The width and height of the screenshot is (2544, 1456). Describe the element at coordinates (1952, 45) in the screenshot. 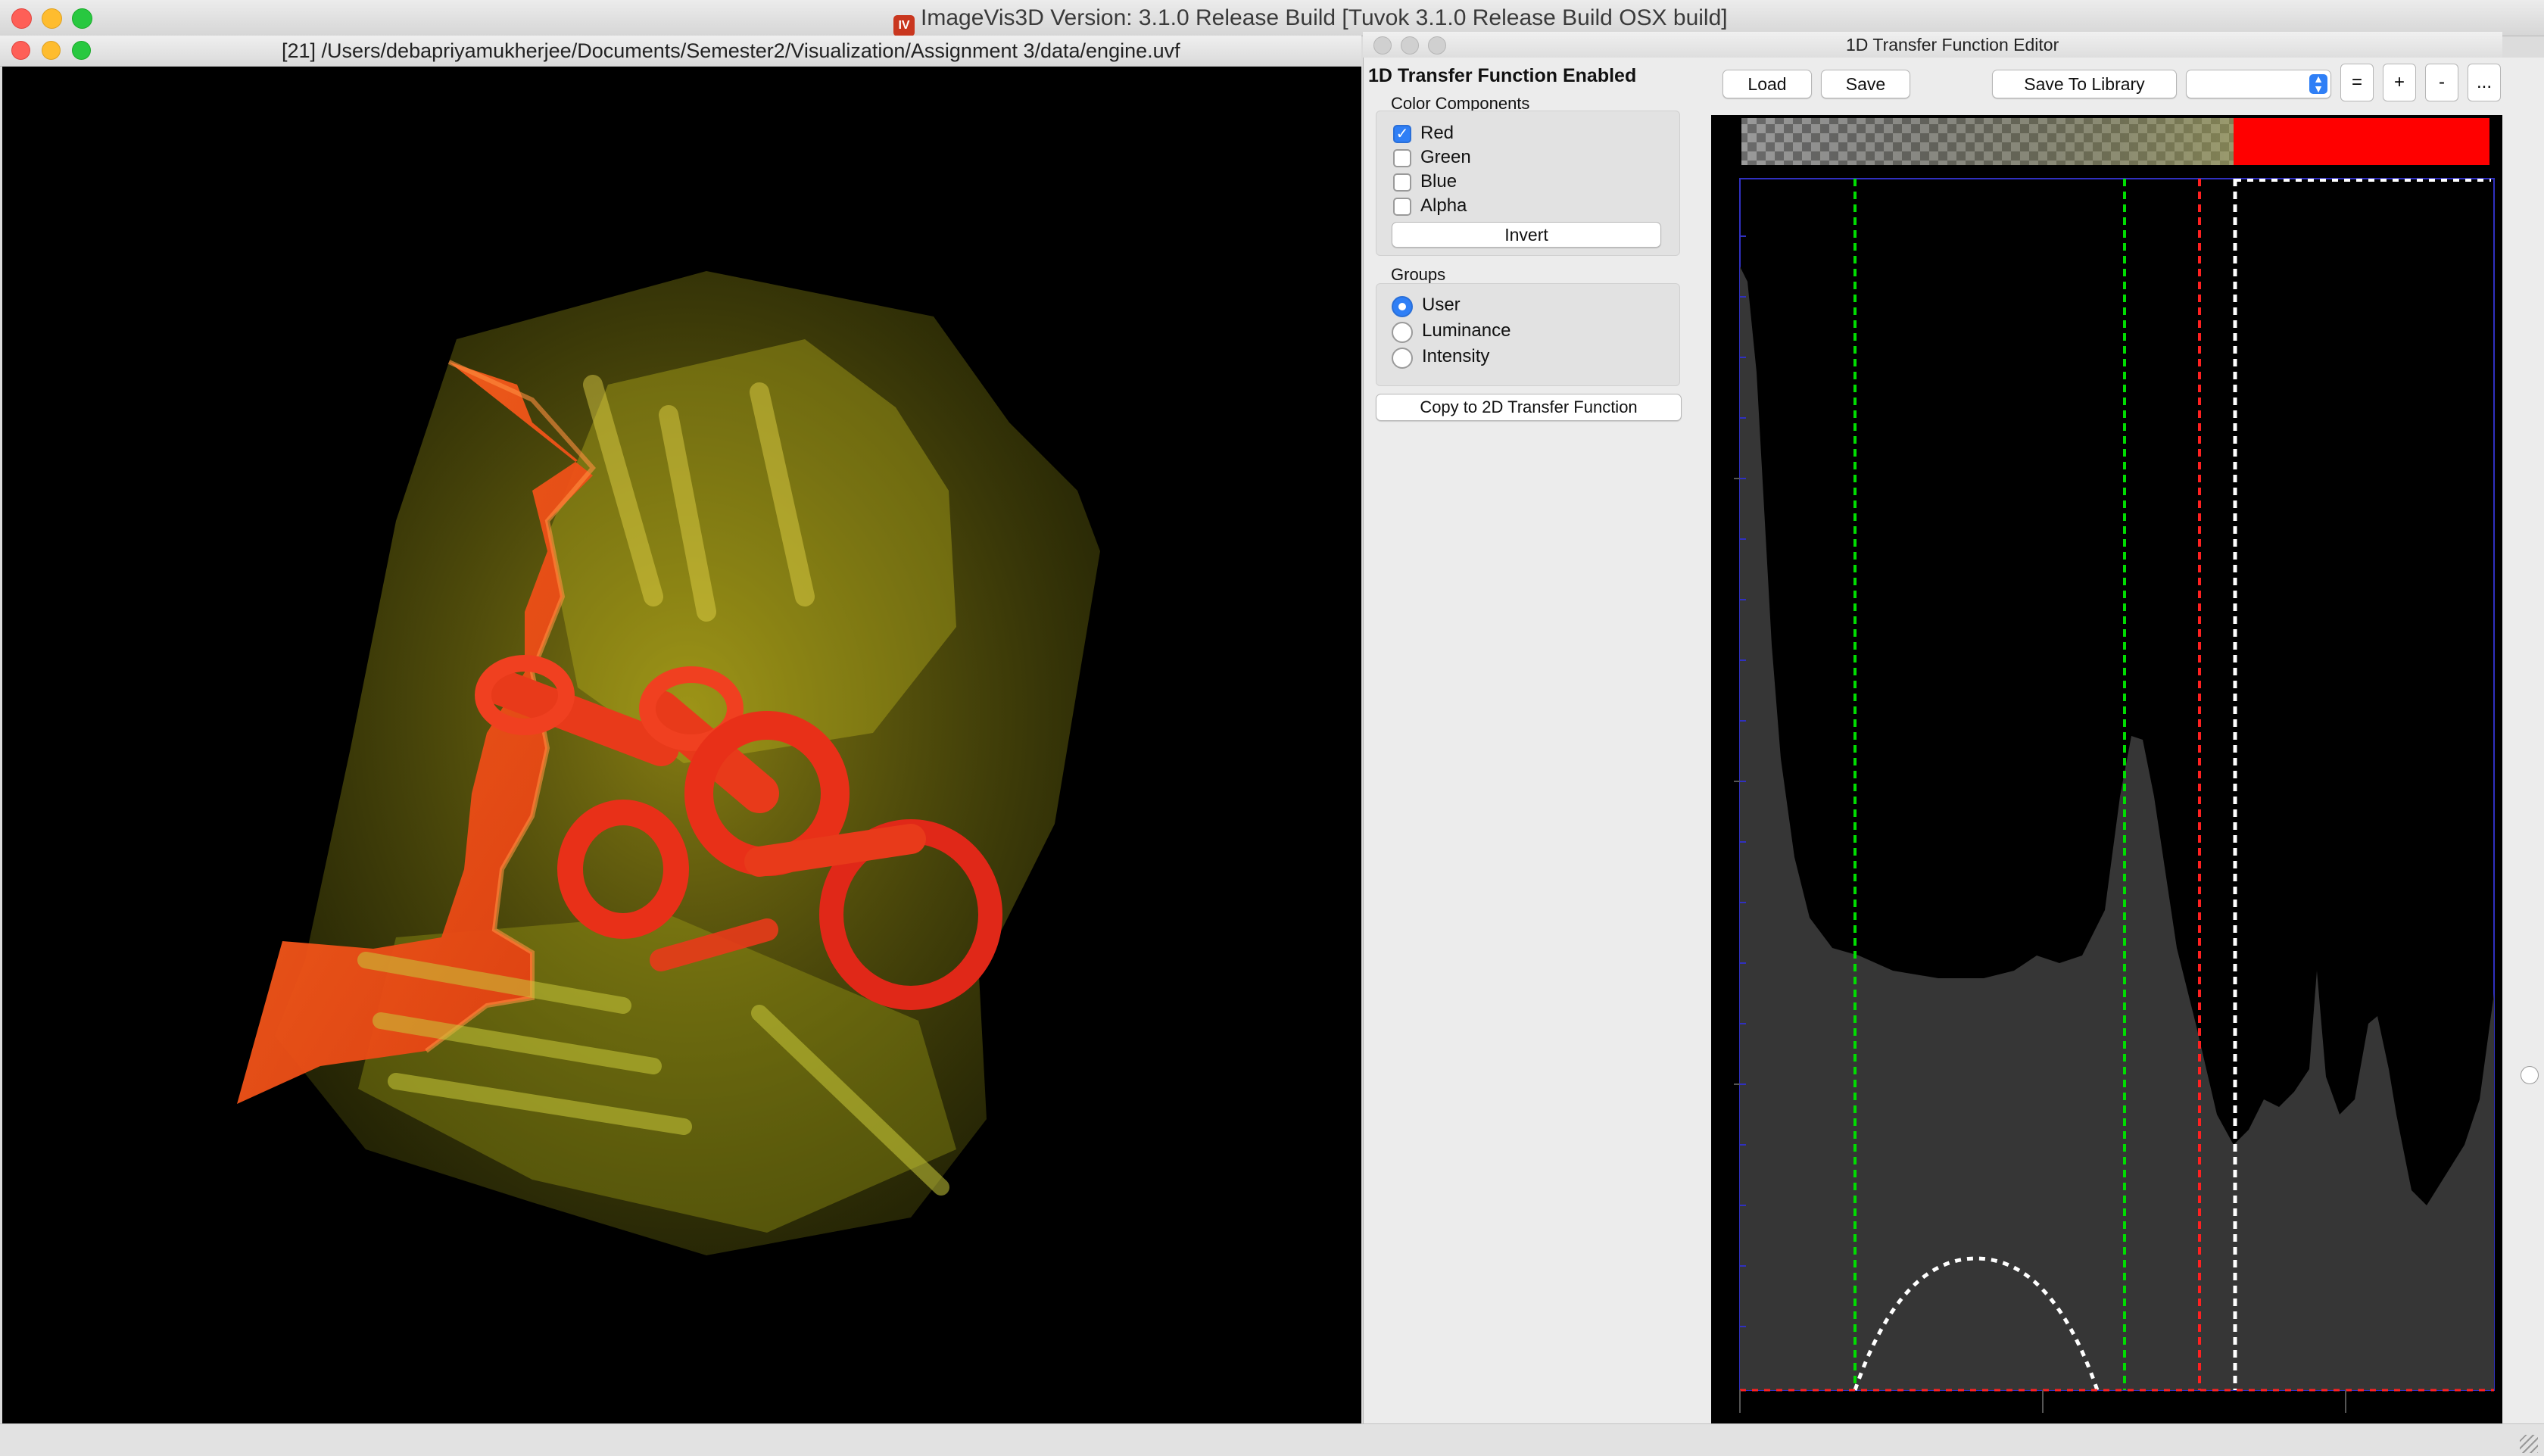

I see `tf-editor-title: 1D Transfer Function Editor` at that location.